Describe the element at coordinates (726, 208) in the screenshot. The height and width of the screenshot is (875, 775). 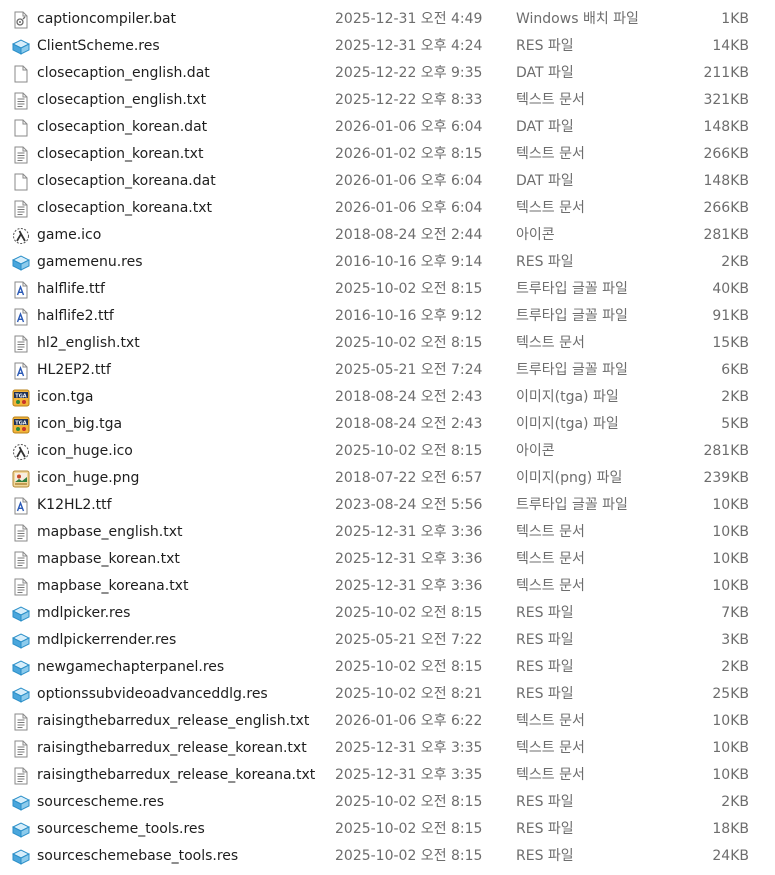
I see `file-size: 266KB` at that location.